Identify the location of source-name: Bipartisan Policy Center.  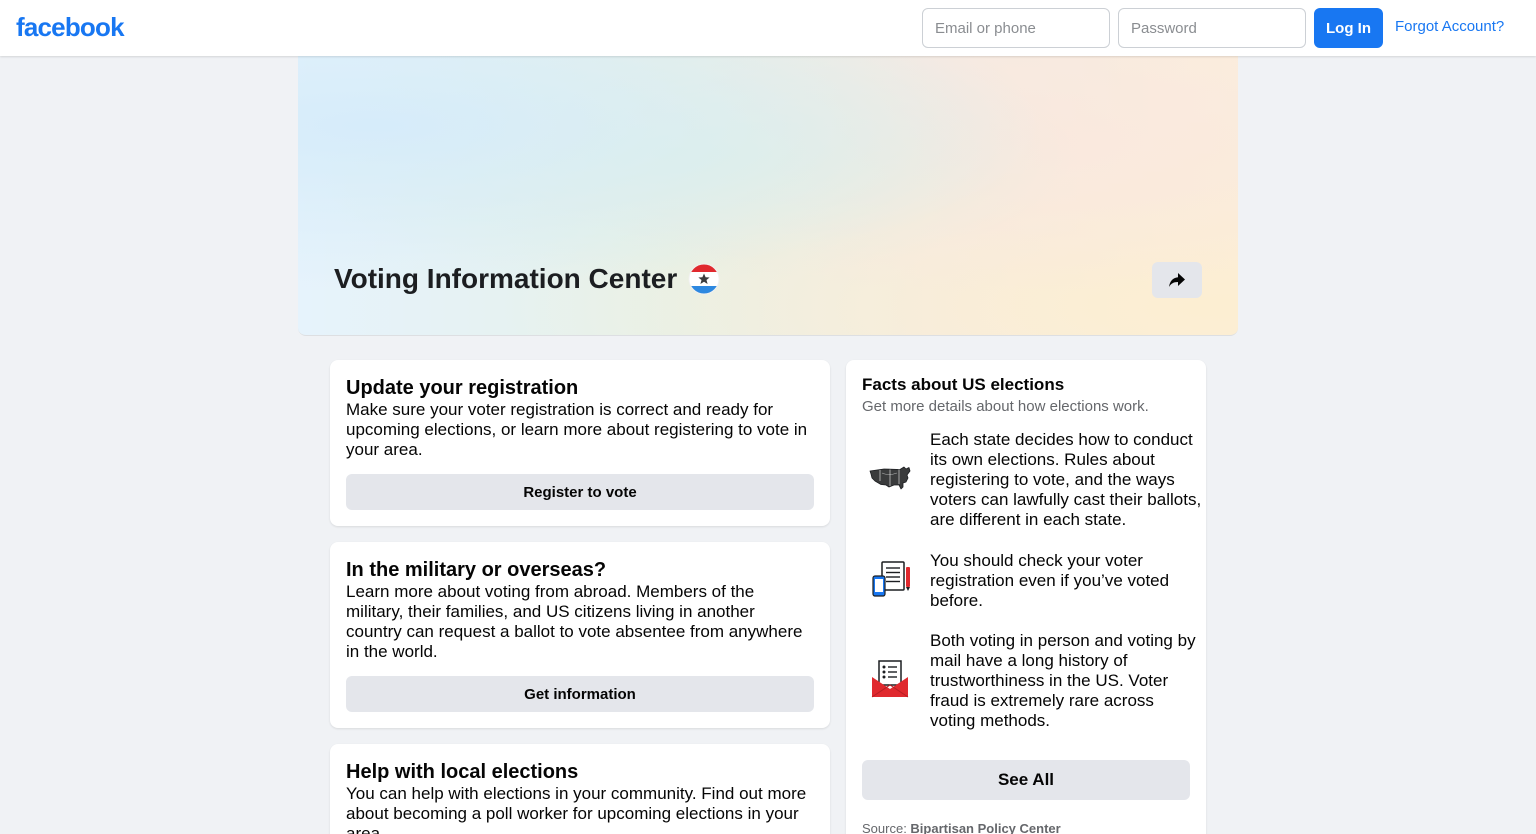
(985, 827).